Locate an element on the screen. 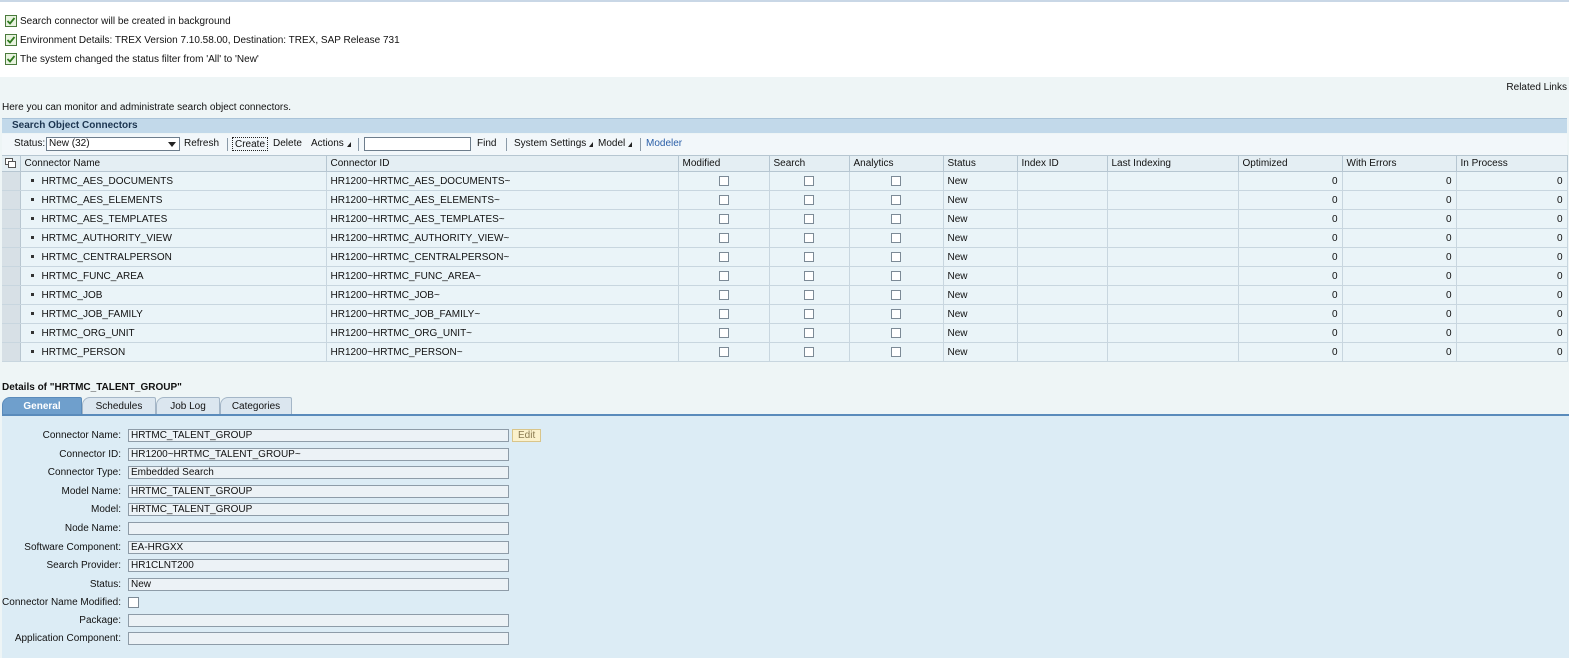 This screenshot has height=658, width=1569. select-all-cell is located at coordinates (11, 163).